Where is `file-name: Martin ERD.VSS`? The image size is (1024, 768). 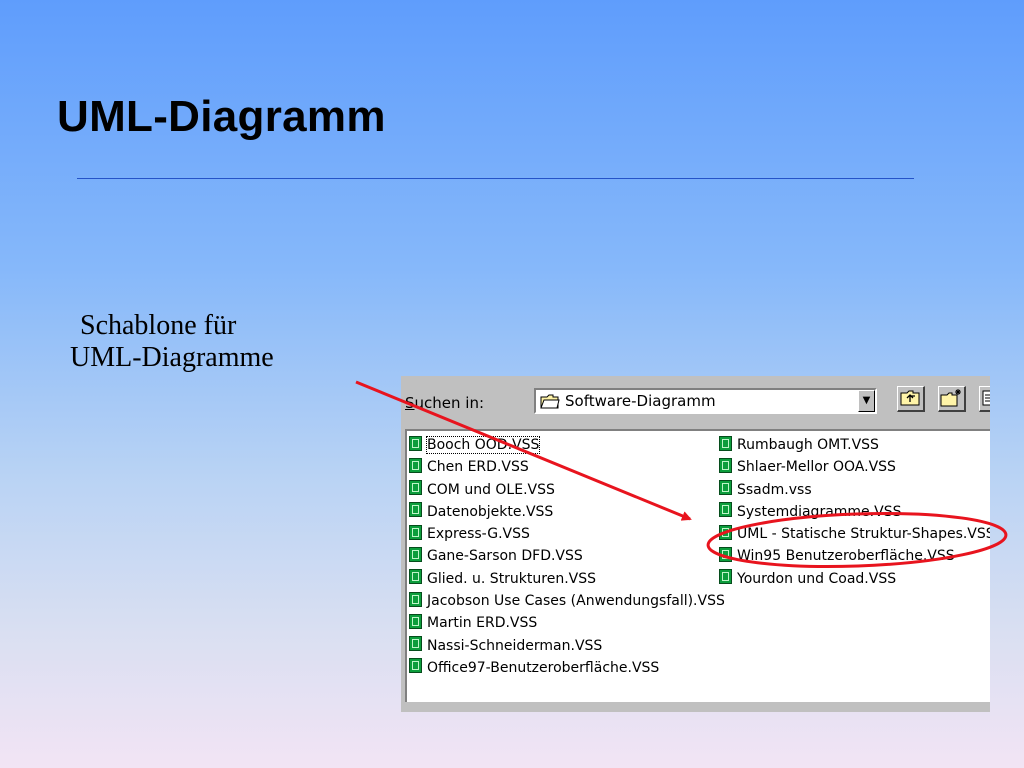 file-name: Martin ERD.VSS is located at coordinates (482, 623).